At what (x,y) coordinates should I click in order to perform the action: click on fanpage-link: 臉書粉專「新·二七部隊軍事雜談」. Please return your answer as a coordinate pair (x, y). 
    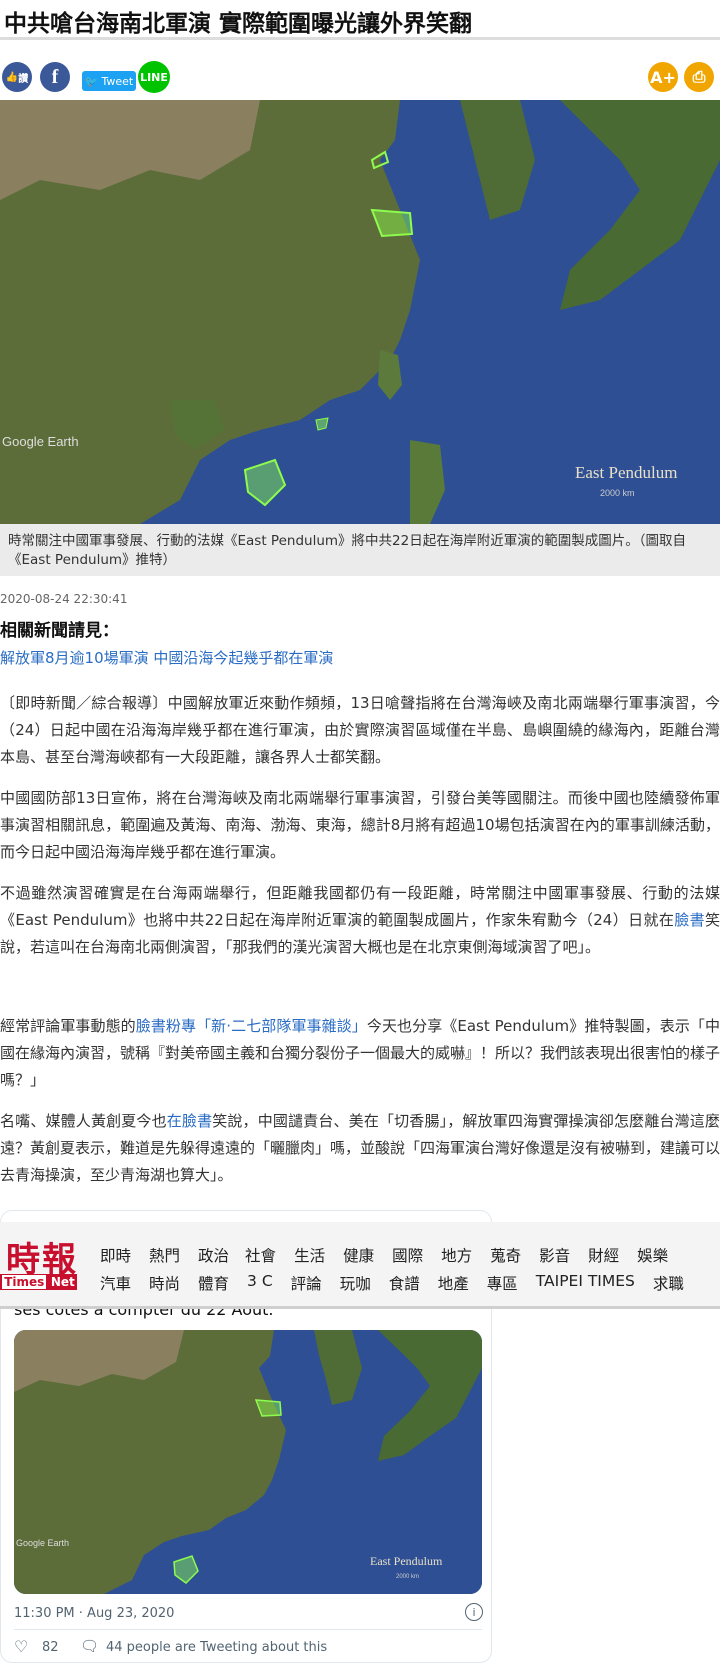
    Looking at the image, I should click on (251, 1026).